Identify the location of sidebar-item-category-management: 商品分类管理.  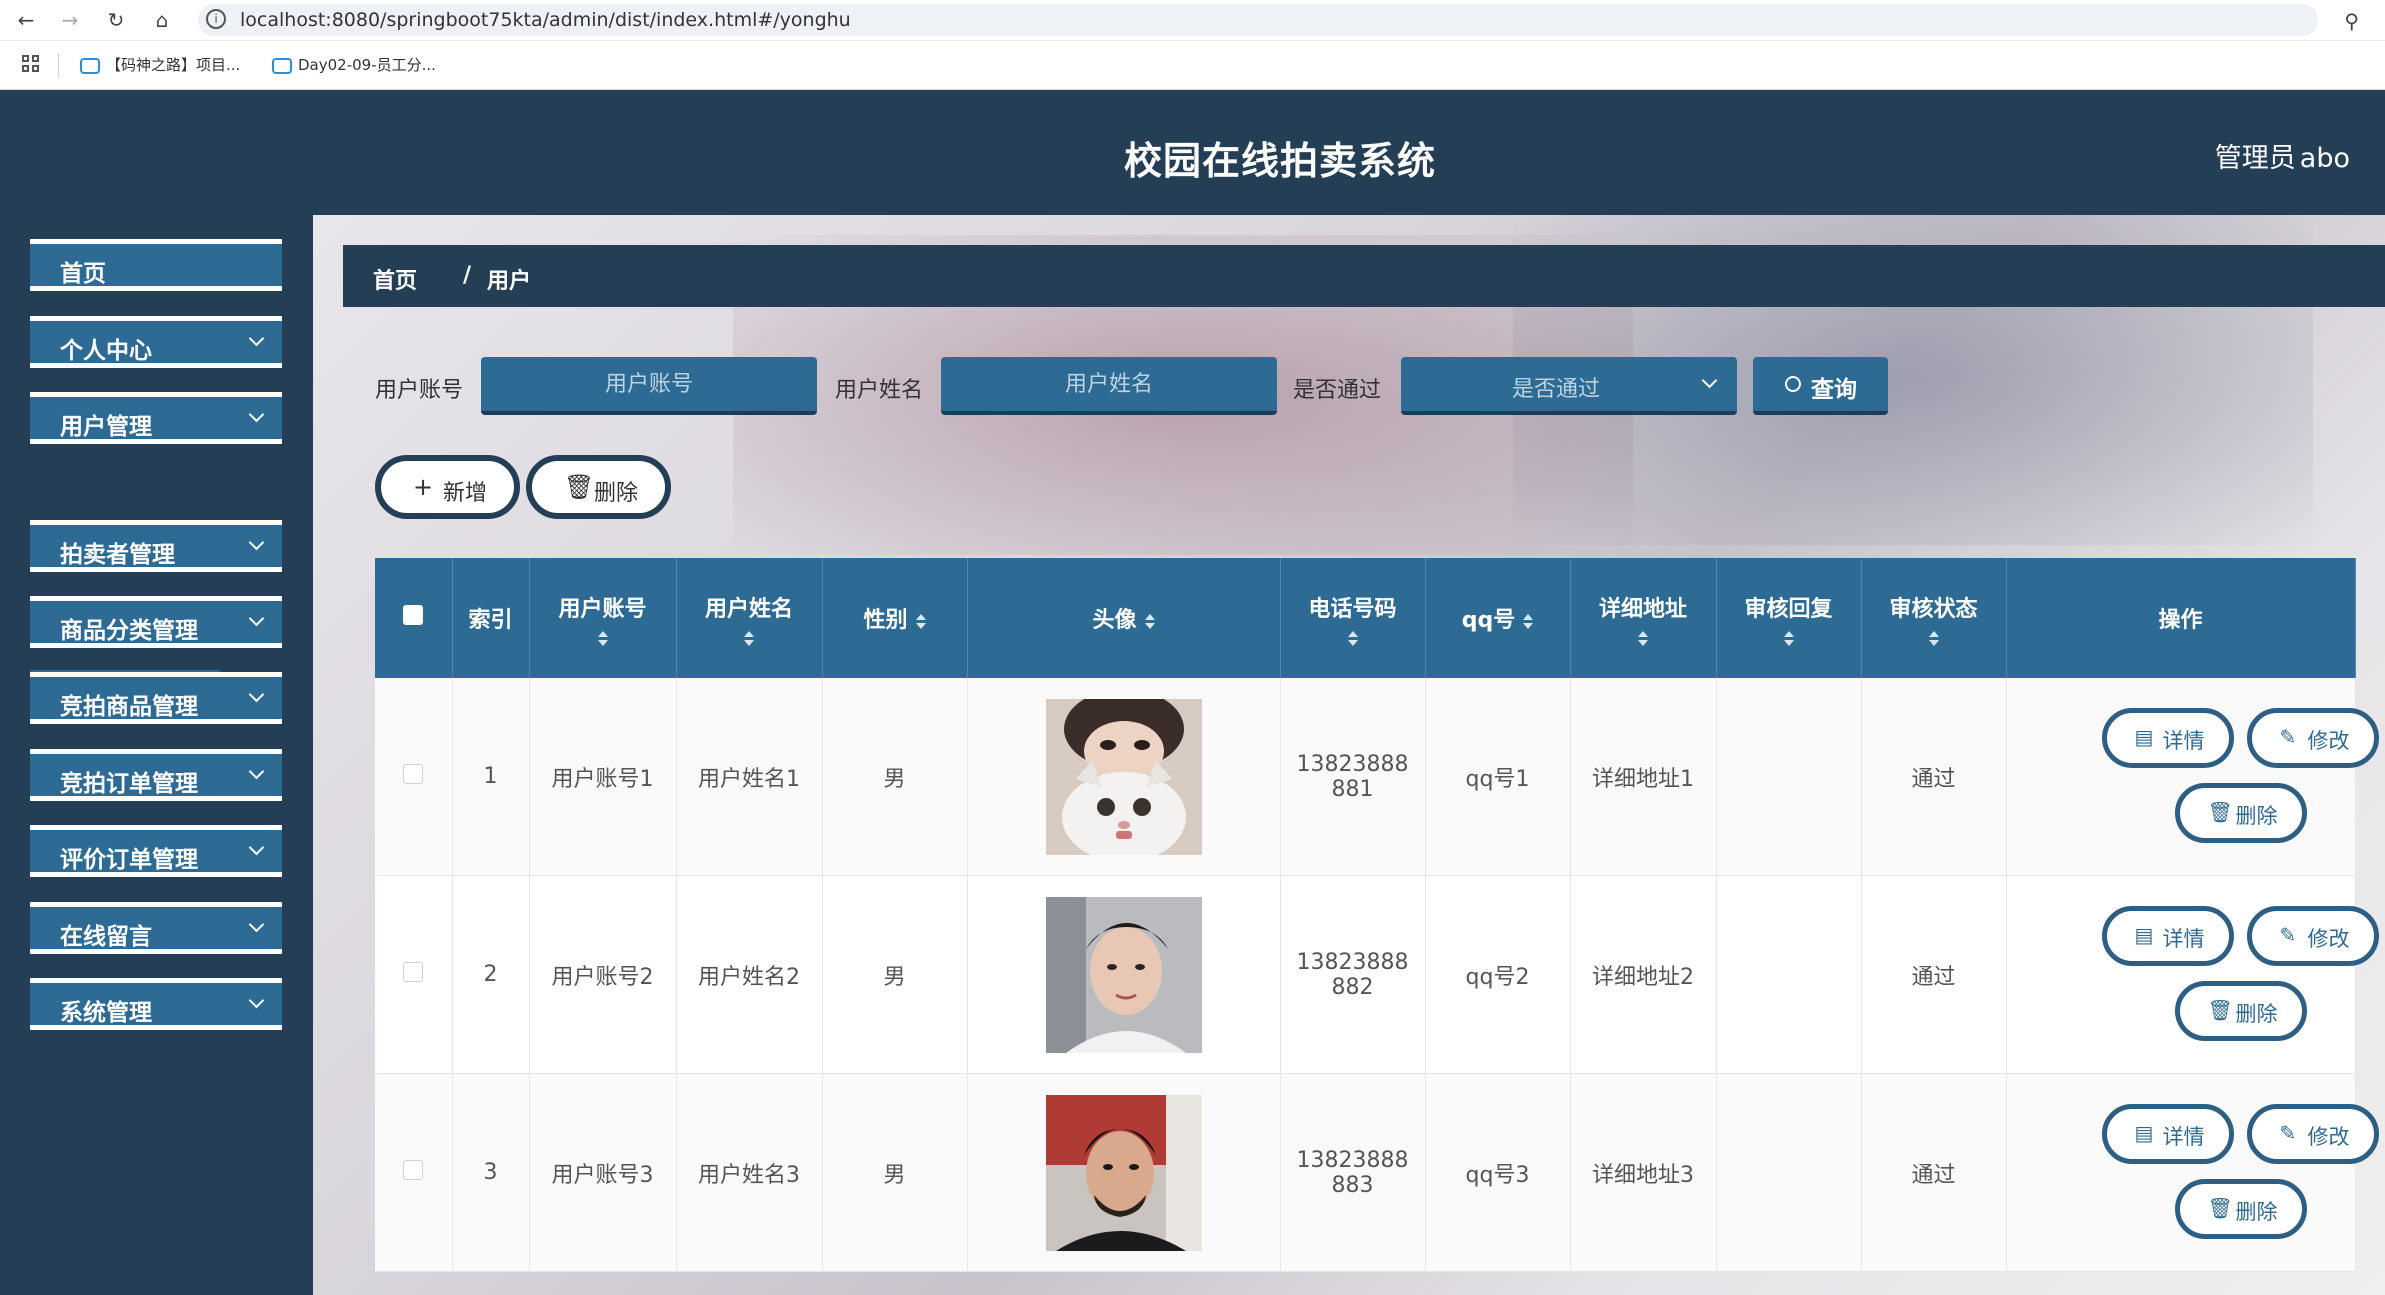
(156, 622).